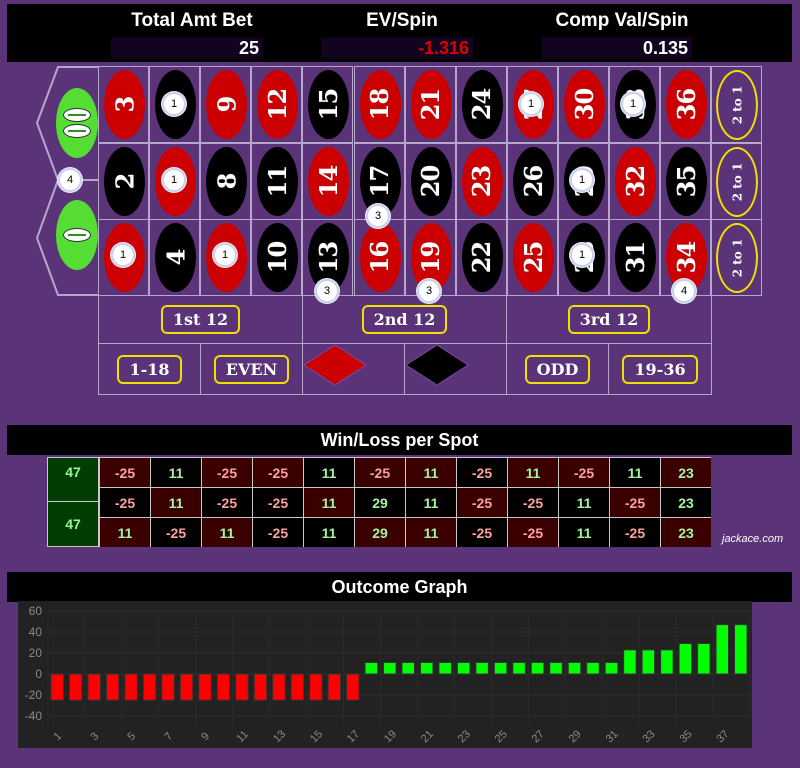 This screenshot has width=800, height=768. I want to click on number-bet-3: 3, so click(123, 104).